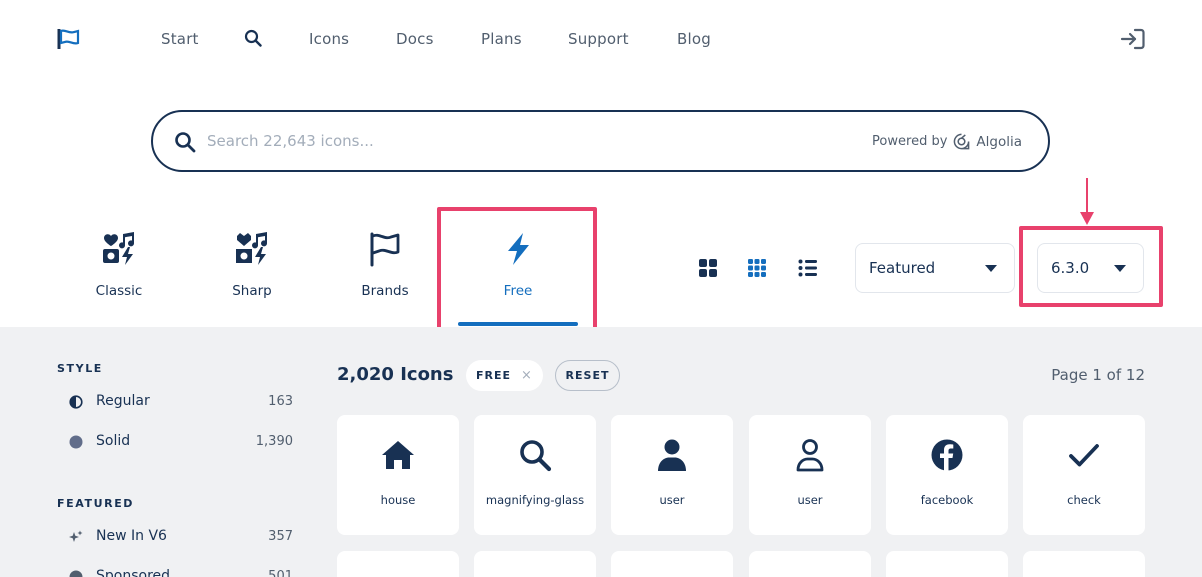  I want to click on icon-search-bar: Powered by Algolia, so click(600, 141).